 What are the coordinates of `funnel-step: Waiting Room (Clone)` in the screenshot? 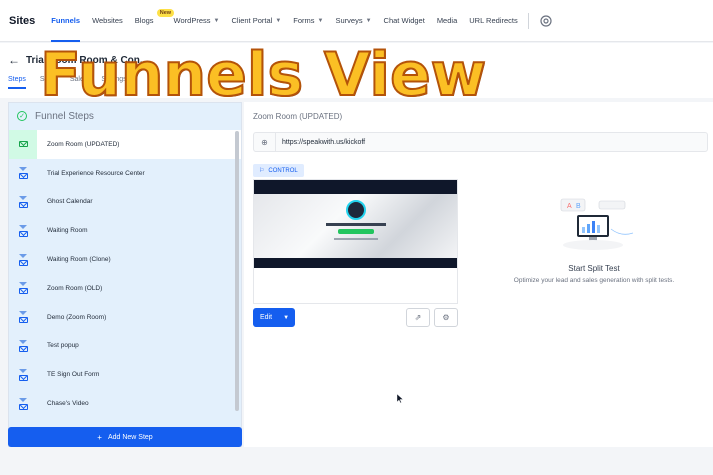 It's located at (125, 259).